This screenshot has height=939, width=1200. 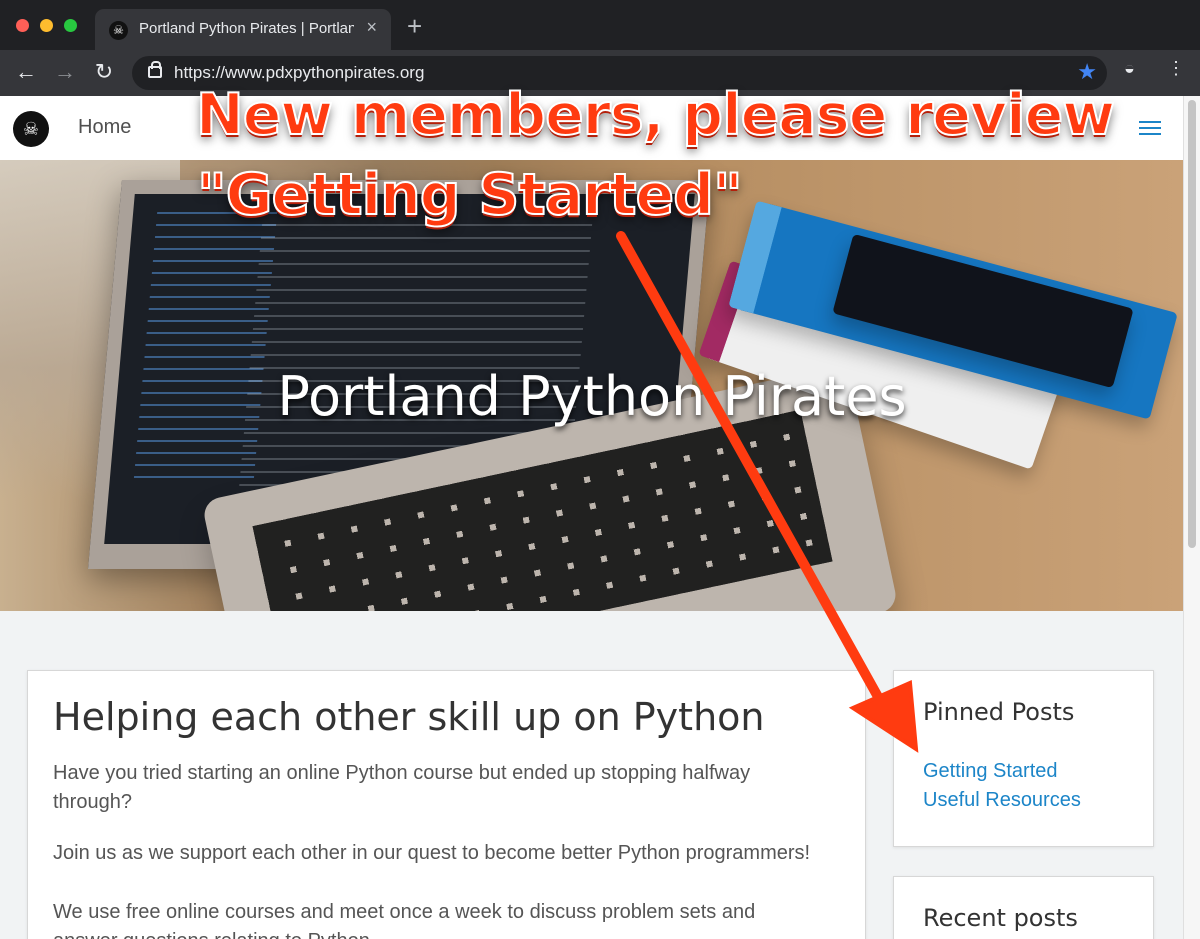 I want to click on annotation-line-1: New members, please review, so click(x=655, y=115).